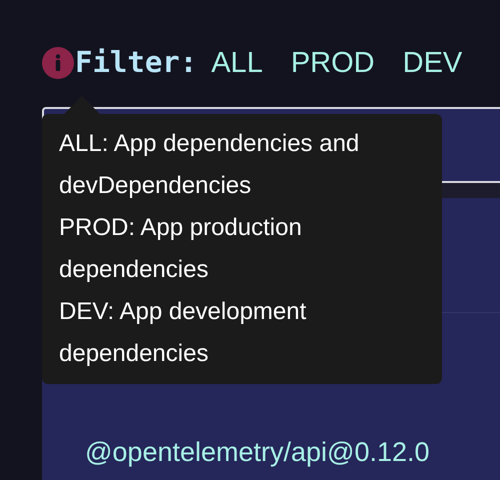 The width and height of the screenshot is (500, 480). What do you see at coordinates (237, 63) in the screenshot?
I see `filter-tab: ALL` at bounding box center [237, 63].